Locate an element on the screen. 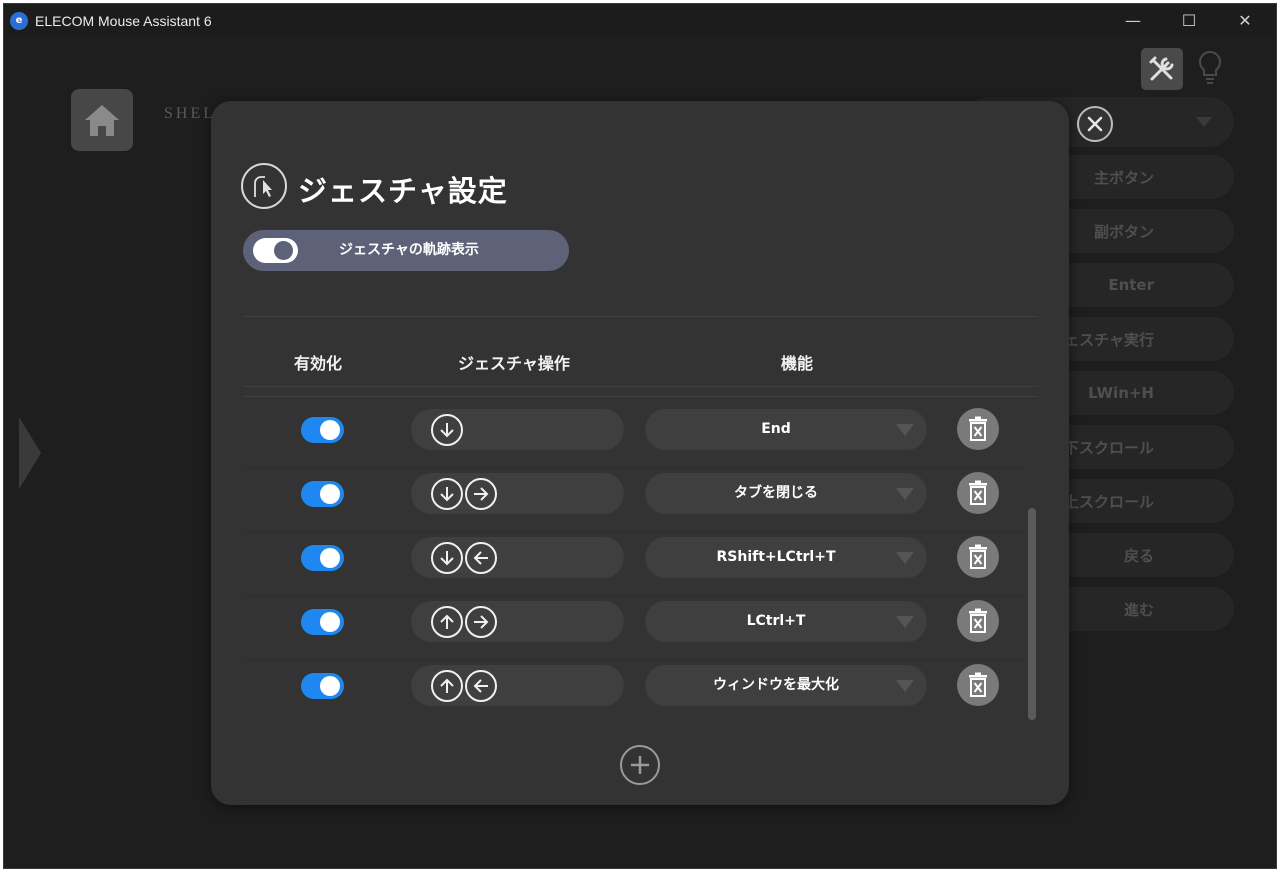 Image resolution: width=1280 pixels, height=873 pixels. close-icon is located at coordinates (1095, 124).